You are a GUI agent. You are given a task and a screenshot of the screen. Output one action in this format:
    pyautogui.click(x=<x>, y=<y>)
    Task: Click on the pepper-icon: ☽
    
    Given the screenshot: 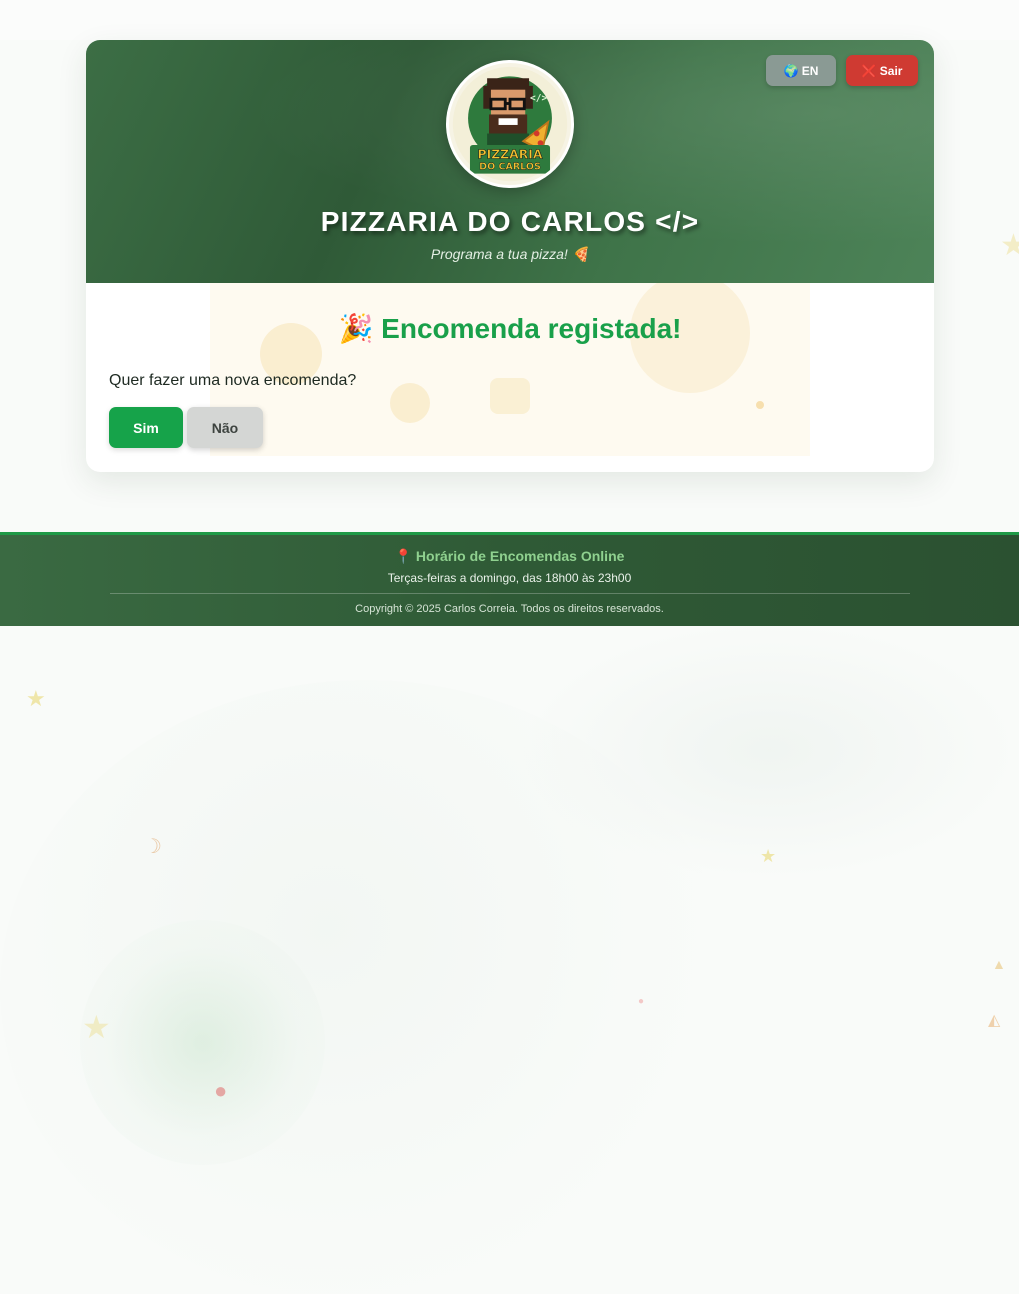 What is the action you would take?
    pyautogui.click(x=153, y=847)
    